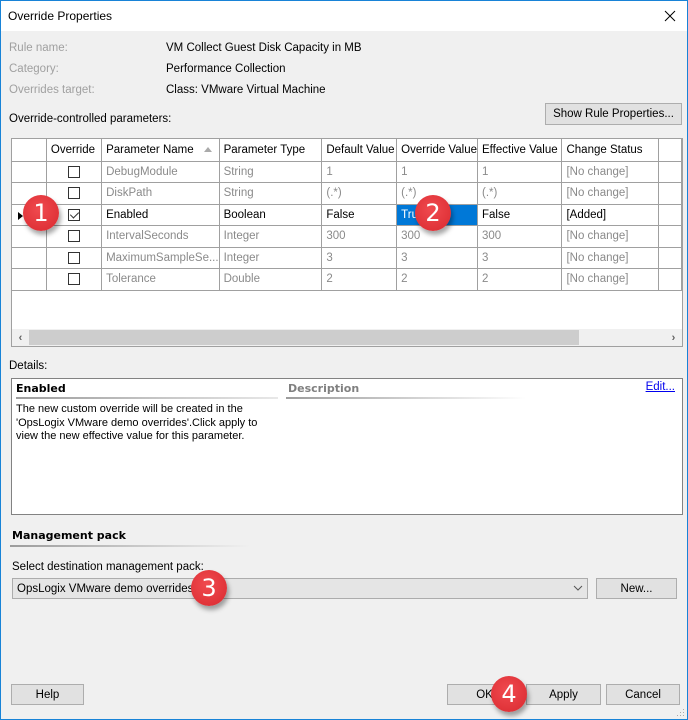  Describe the element at coordinates (359, 258) in the screenshot. I see `default-value-cell: 3` at that location.